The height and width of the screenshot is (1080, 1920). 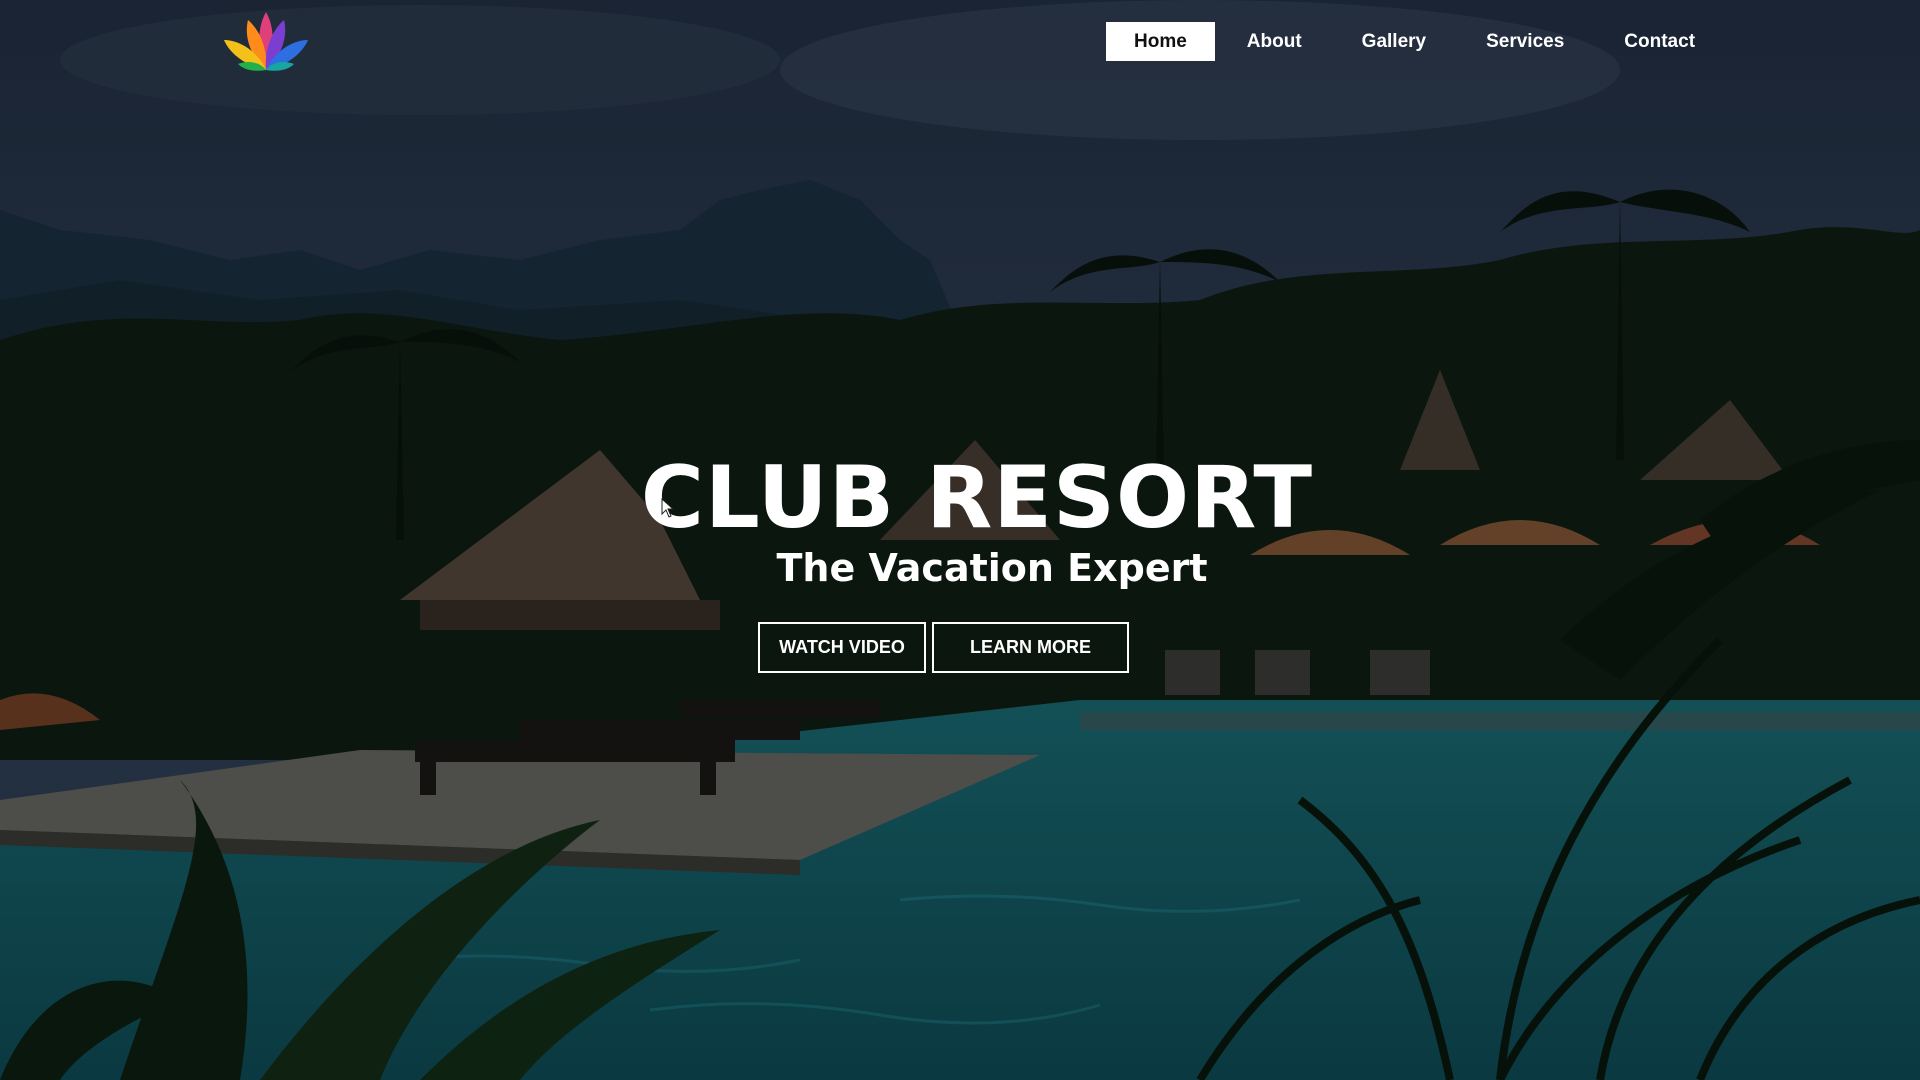 I want to click on main-nav: Home About Gallery Services Contact, so click(x=1416, y=41).